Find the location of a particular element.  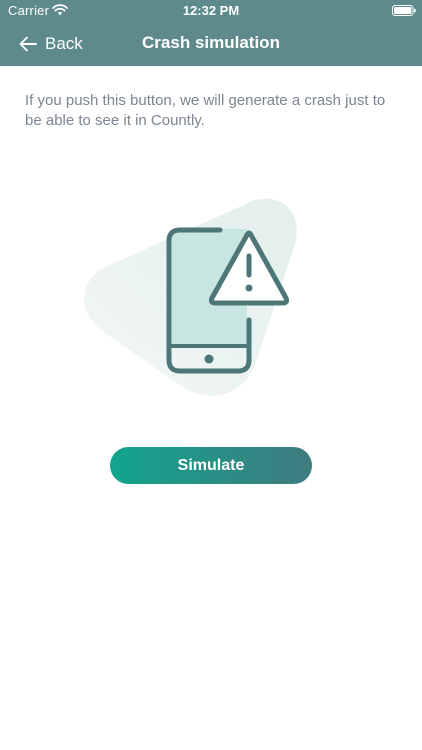

simulate-button: Simulate is located at coordinates (211, 465).